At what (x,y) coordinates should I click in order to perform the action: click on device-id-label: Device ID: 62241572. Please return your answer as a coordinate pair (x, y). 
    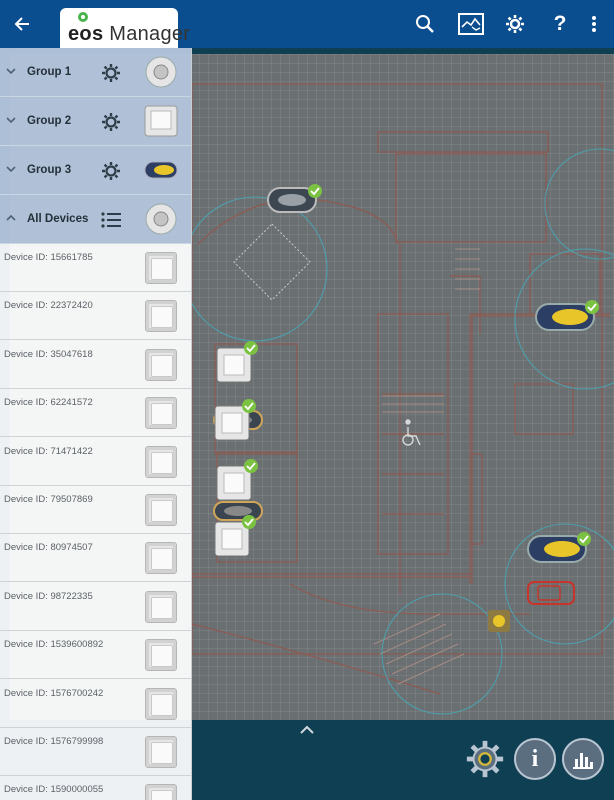
    Looking at the image, I should click on (48, 403).